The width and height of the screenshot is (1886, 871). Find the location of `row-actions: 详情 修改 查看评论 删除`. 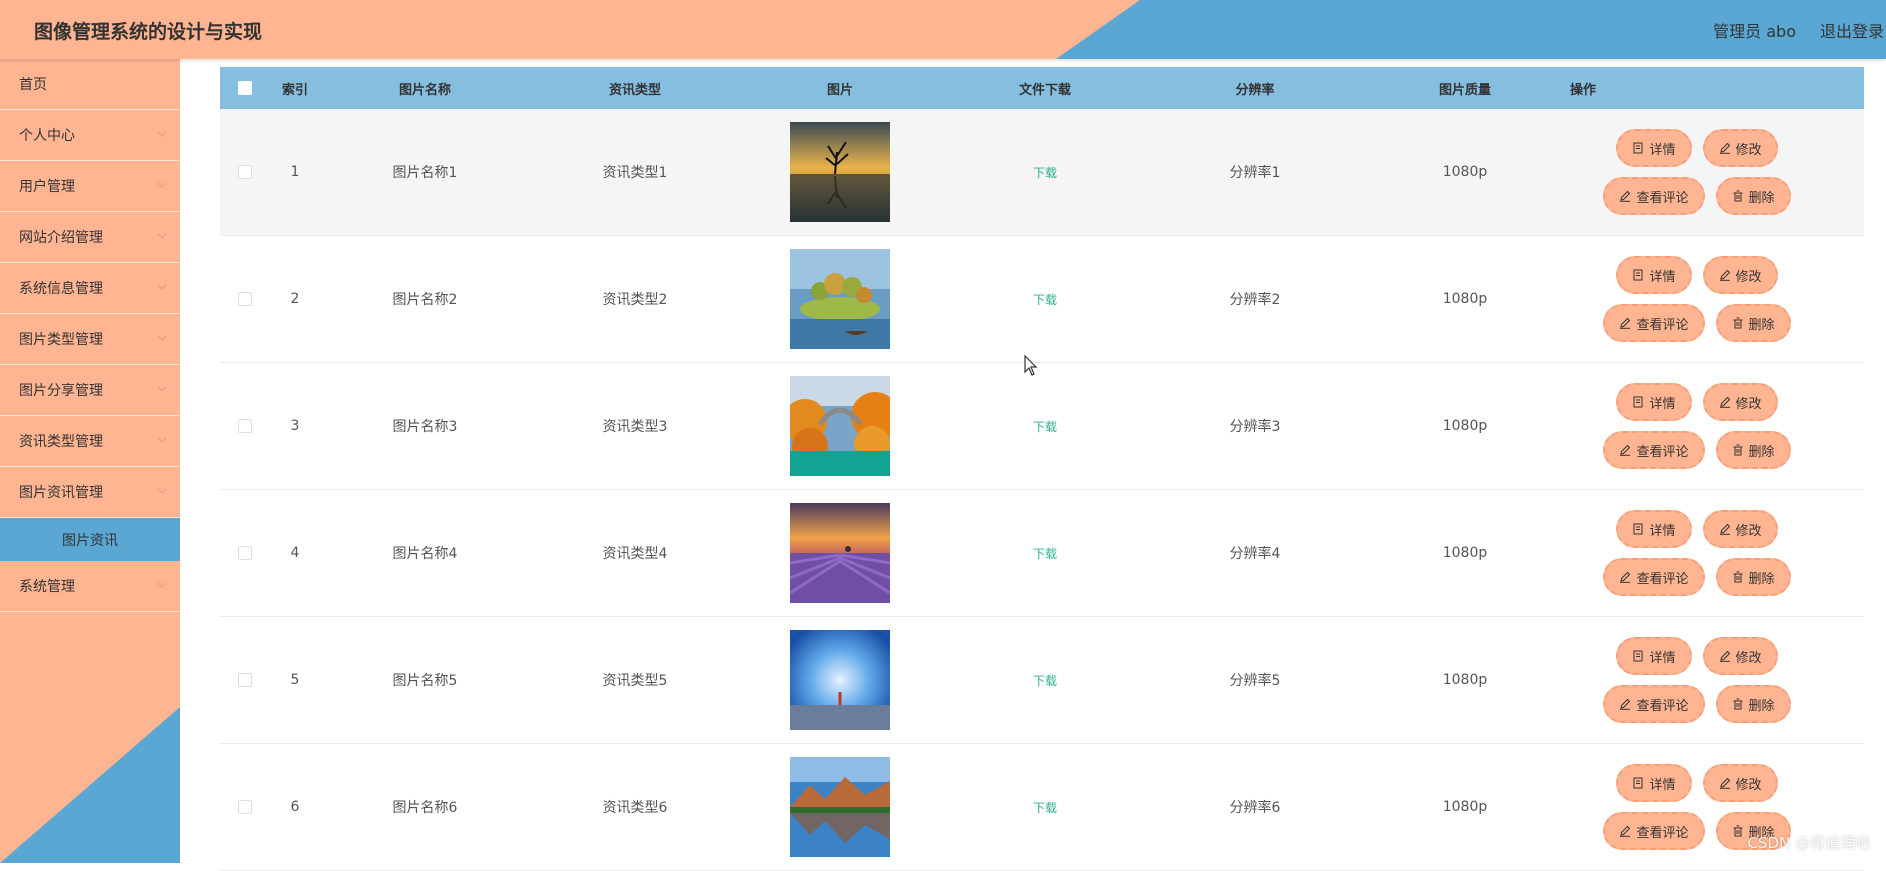

row-actions: 详情 修改 查看评论 删除 is located at coordinates (1697, 426).